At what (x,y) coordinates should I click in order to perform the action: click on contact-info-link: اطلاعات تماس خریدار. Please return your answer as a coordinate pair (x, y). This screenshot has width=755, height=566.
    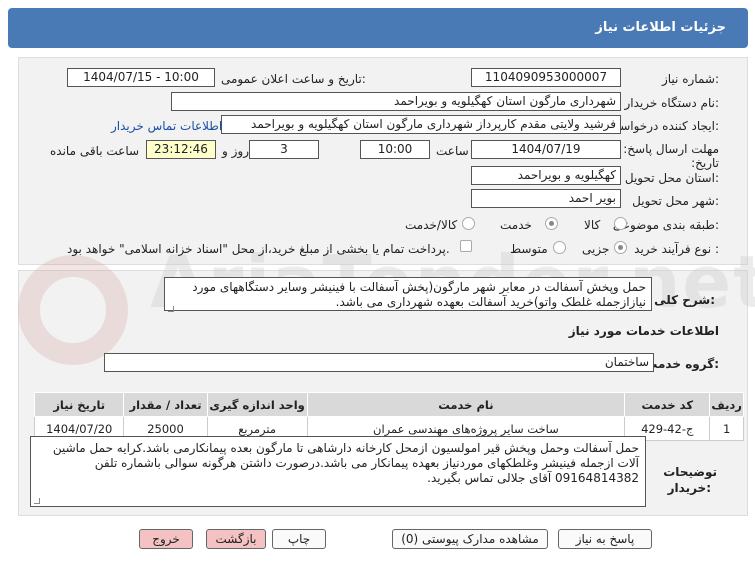
    Looking at the image, I should click on (166, 126).